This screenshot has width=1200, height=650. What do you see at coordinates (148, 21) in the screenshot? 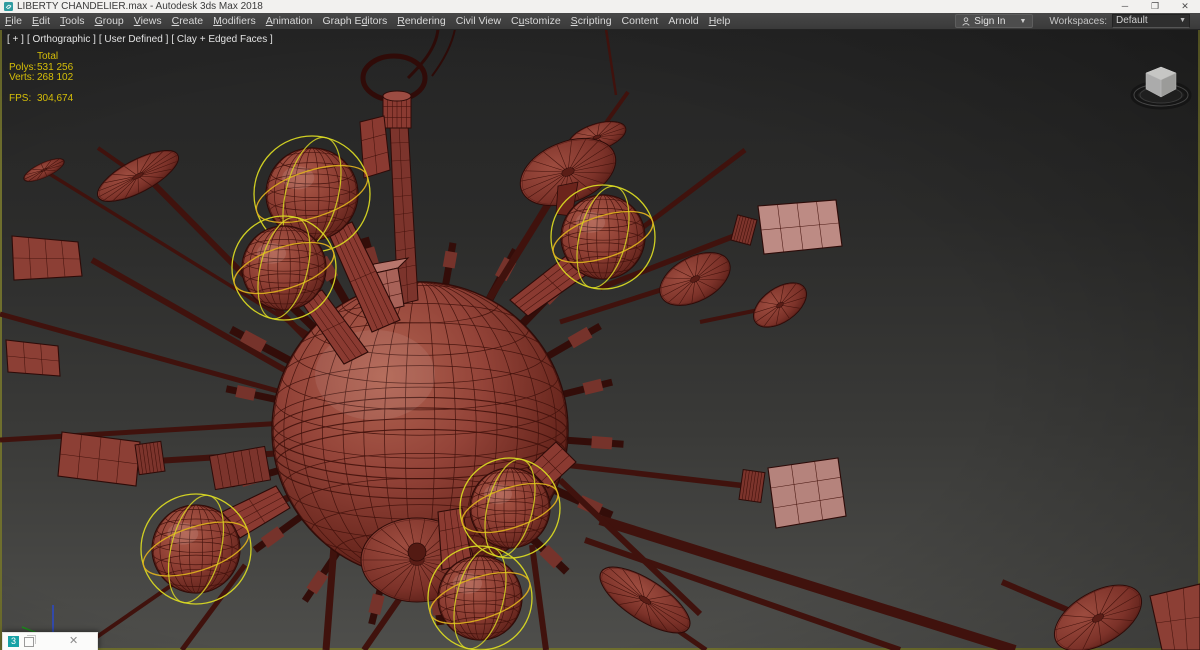
I see `menu-views: Views` at bounding box center [148, 21].